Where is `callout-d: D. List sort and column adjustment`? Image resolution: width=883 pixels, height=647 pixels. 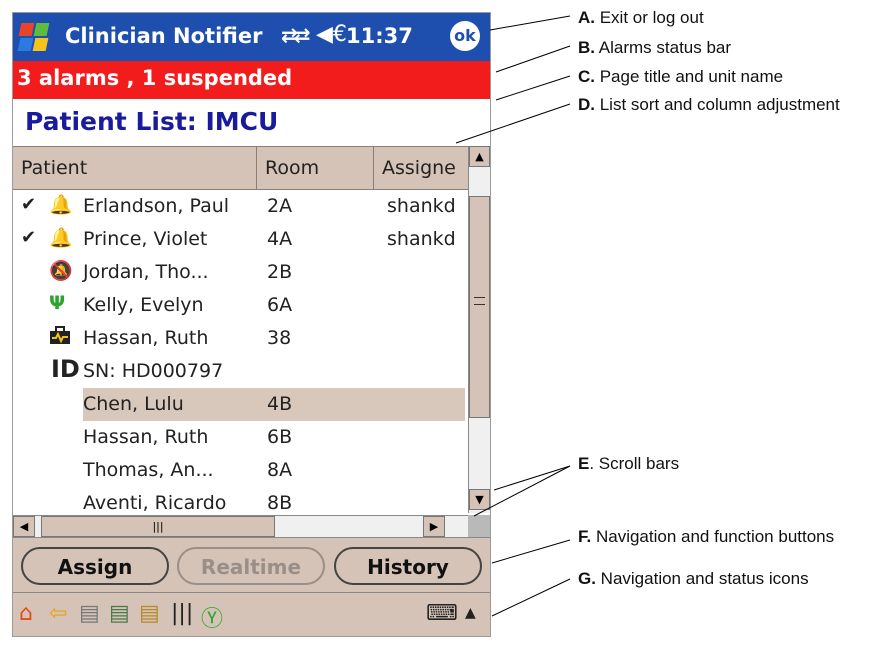 callout-d: D. List sort and column adjustment is located at coordinates (709, 104).